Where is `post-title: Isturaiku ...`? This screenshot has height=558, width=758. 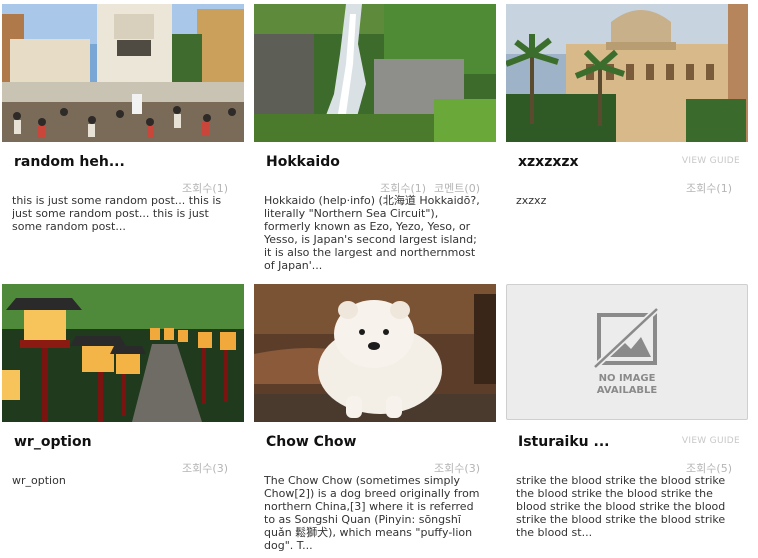 post-title: Isturaiku ... is located at coordinates (608, 442).